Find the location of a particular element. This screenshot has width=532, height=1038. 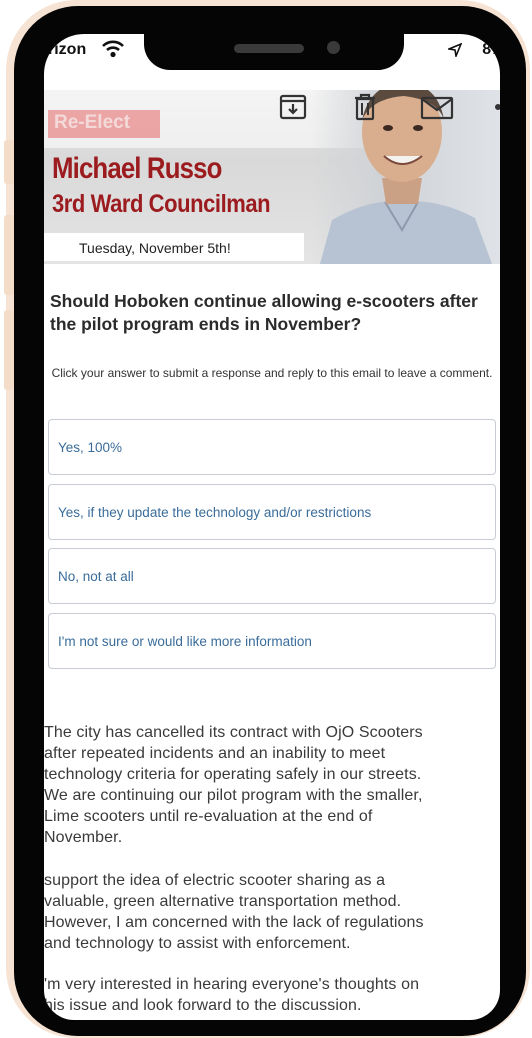

trash-icon is located at coordinates (365, 107).